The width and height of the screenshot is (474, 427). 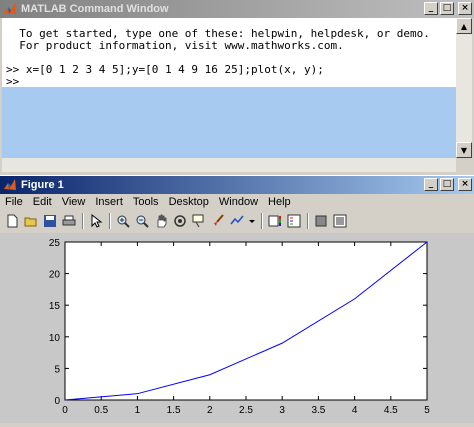 What do you see at coordinates (50, 221) in the screenshot?
I see `save-icon` at bounding box center [50, 221].